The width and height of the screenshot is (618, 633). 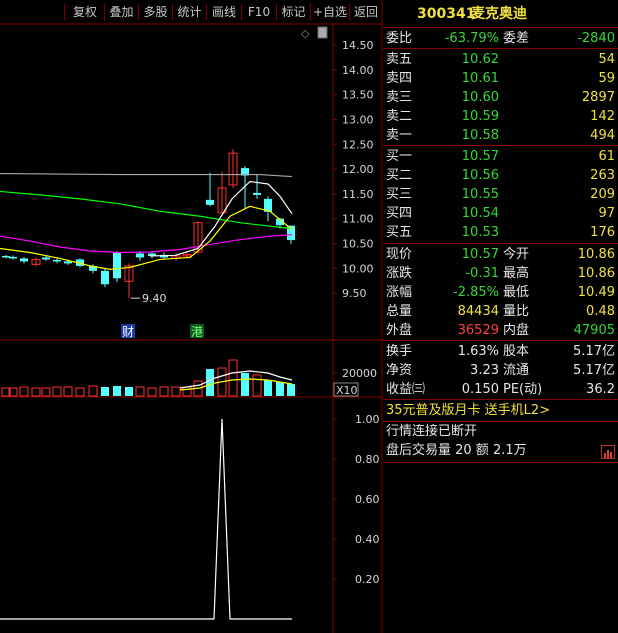 What do you see at coordinates (197, 332) in the screenshot?
I see `badge-gang: 港` at bounding box center [197, 332].